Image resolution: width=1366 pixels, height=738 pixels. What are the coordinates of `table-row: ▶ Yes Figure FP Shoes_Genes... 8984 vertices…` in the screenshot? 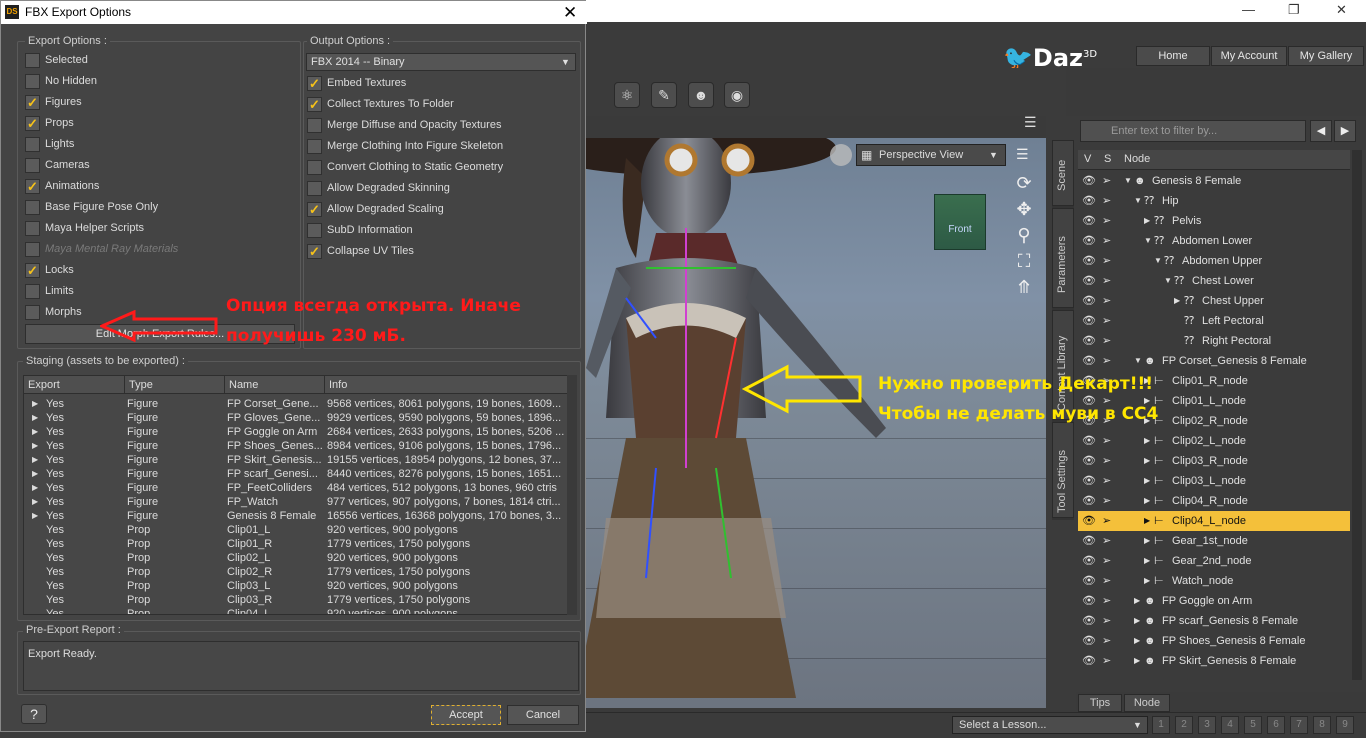 It's located at (296, 446).